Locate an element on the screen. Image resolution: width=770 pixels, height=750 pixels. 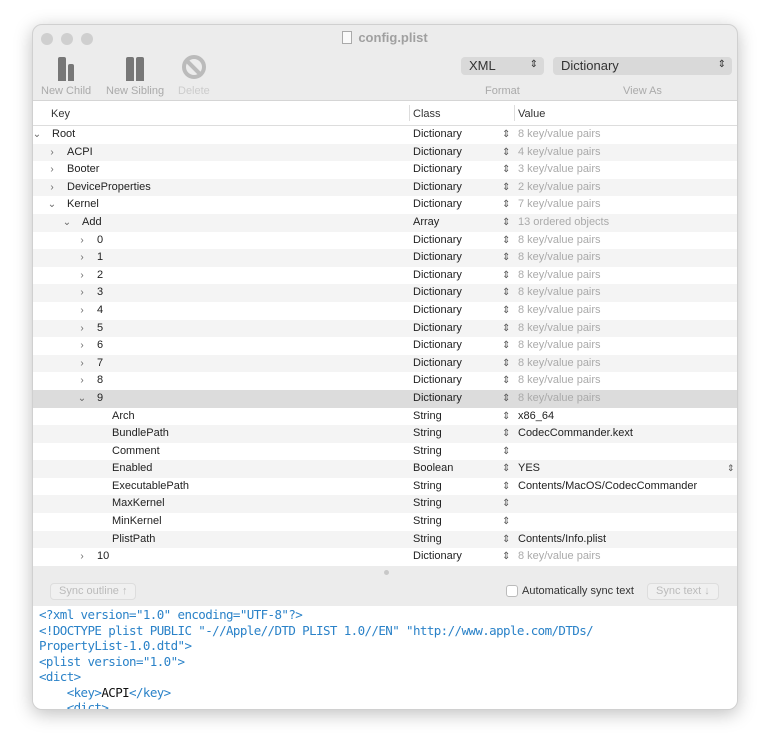
row-value: 3 key/value pairs is located at coordinates (559, 170).